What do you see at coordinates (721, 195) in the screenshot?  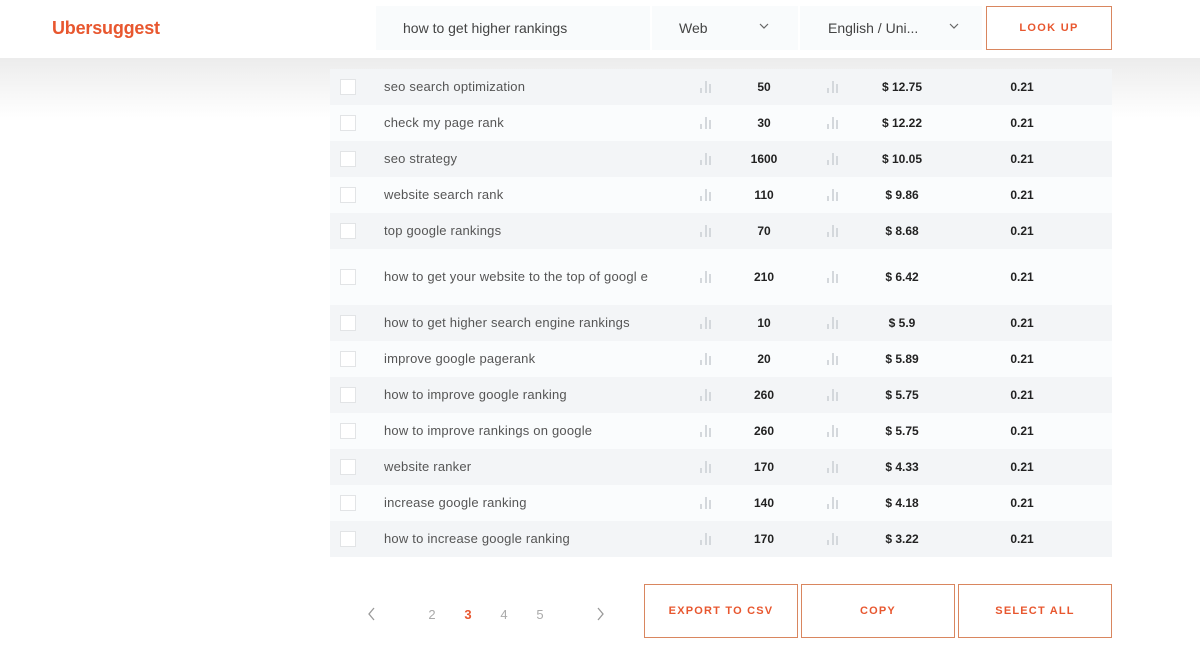 I see `table-row: website search rank 110 $ 9.86 0.21` at bounding box center [721, 195].